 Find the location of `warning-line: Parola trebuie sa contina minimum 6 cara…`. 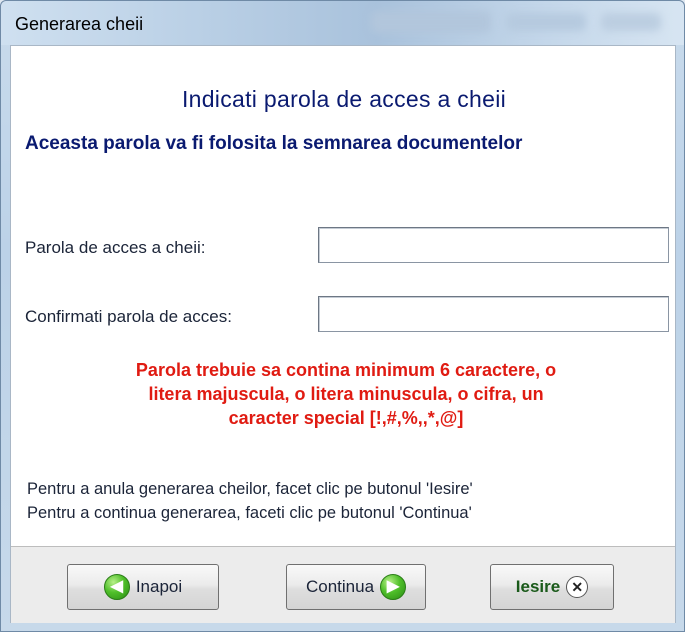

warning-line: Parola trebuie sa contina minimum 6 cara… is located at coordinates (346, 370).